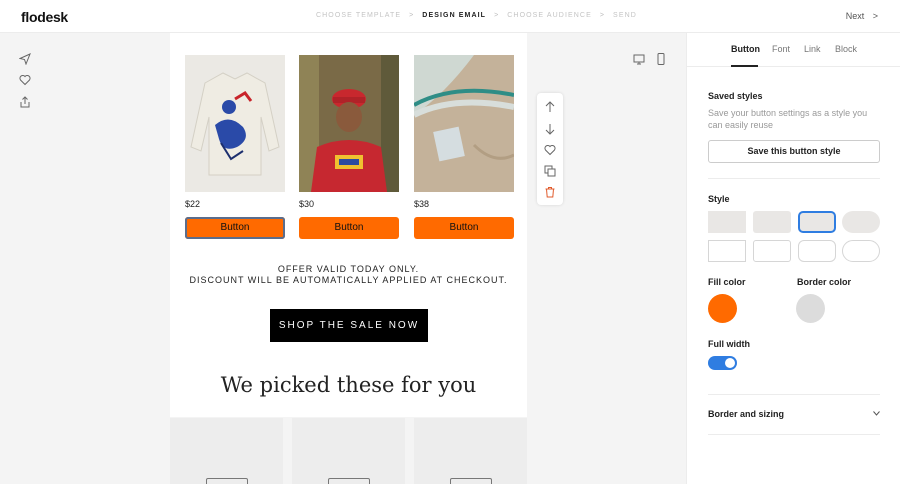  Describe the element at coordinates (25, 101) in the screenshot. I see `share-icon` at that location.